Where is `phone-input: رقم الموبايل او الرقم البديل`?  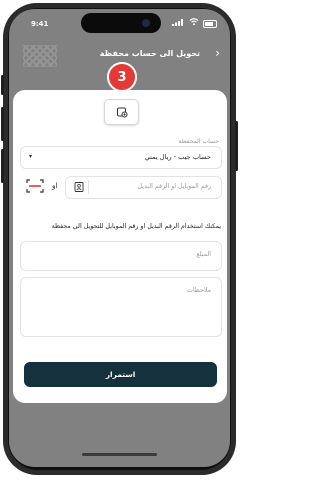
phone-input: رقم الموبايل او الرقم البديل is located at coordinates (143, 187).